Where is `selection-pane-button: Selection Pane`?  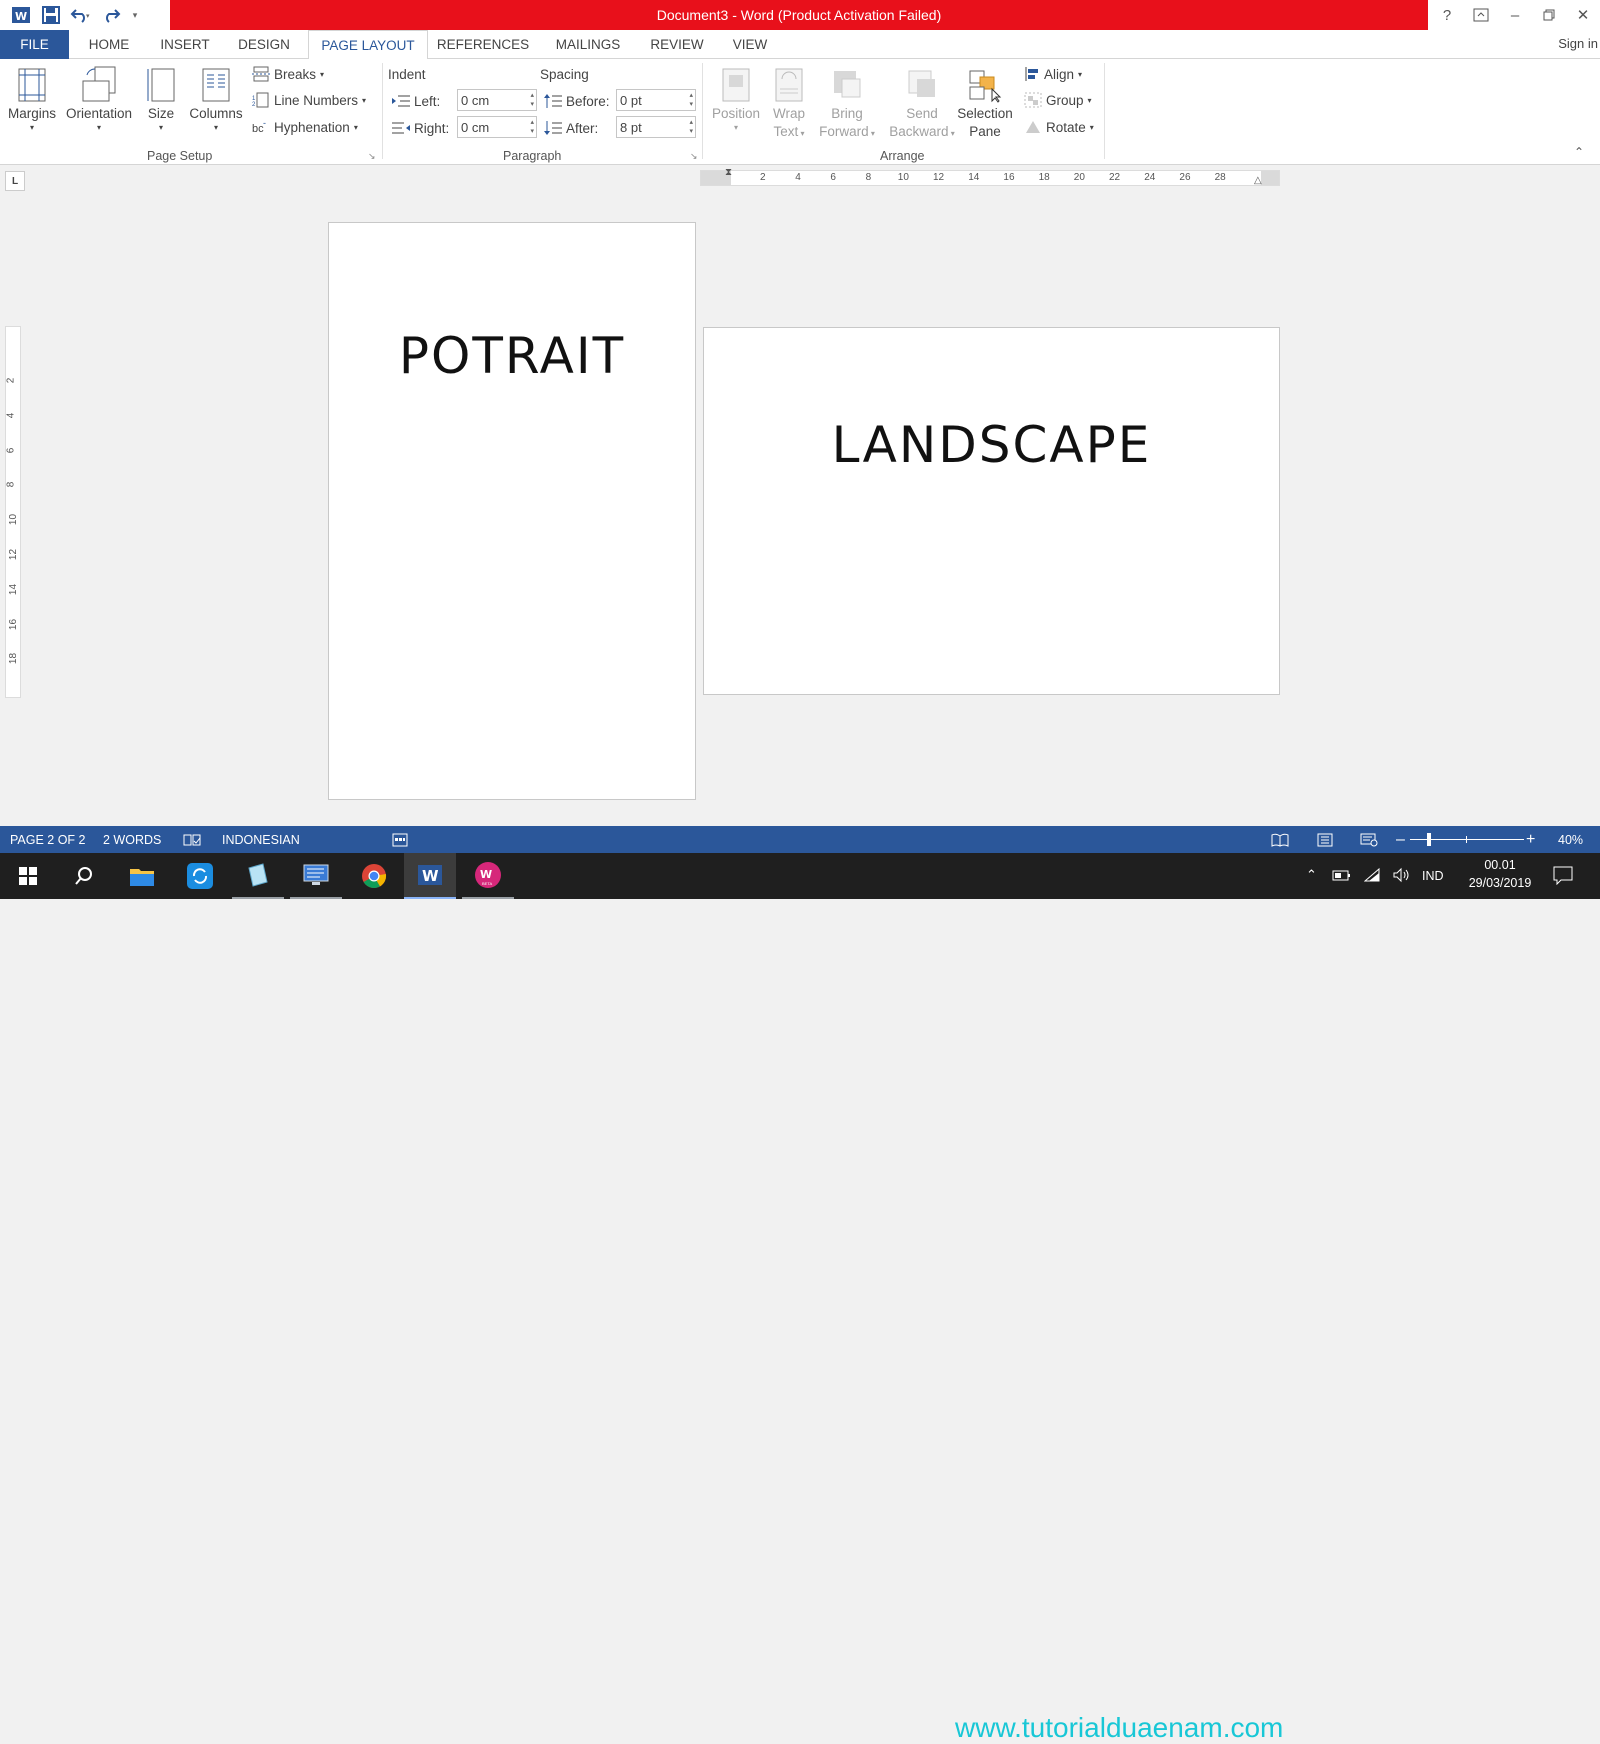
selection-pane-button: Selection Pane is located at coordinates (985, 102).